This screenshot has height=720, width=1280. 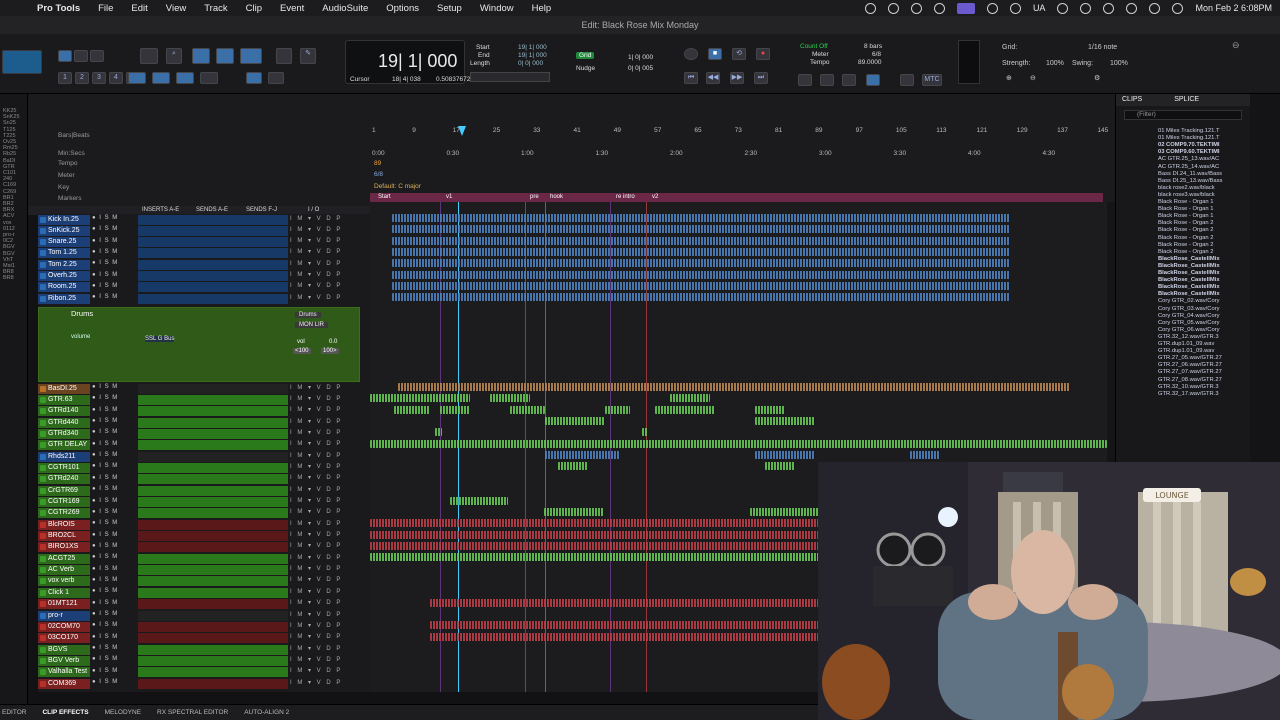 I want to click on track-name: 03CO170, so click(x=64, y=638).